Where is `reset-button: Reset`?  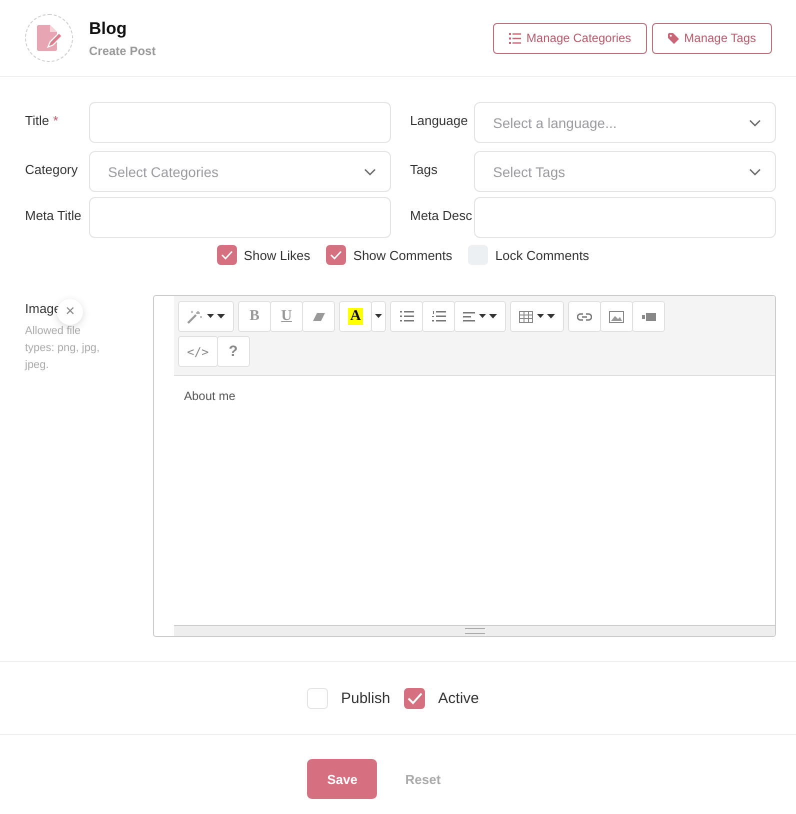
reset-button: Reset is located at coordinates (423, 779).